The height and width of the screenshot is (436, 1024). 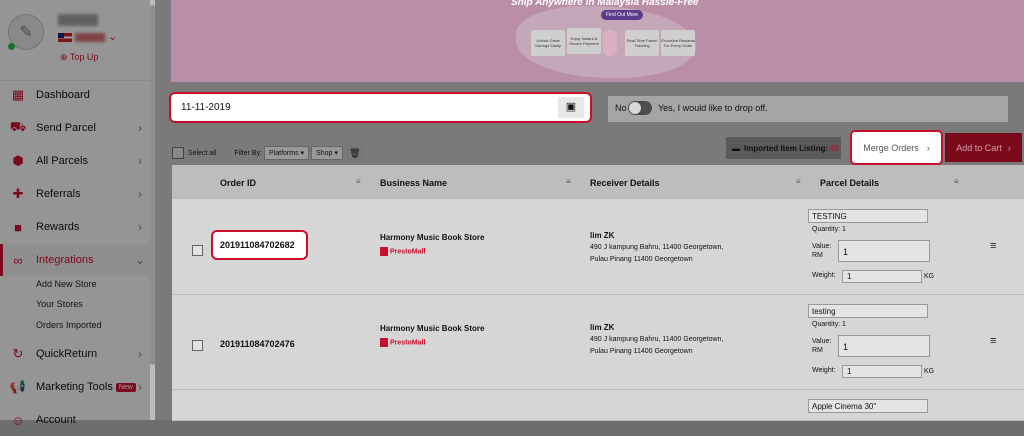 What do you see at coordinates (354, 153) in the screenshot?
I see `trash-icon: 🗑` at bounding box center [354, 153].